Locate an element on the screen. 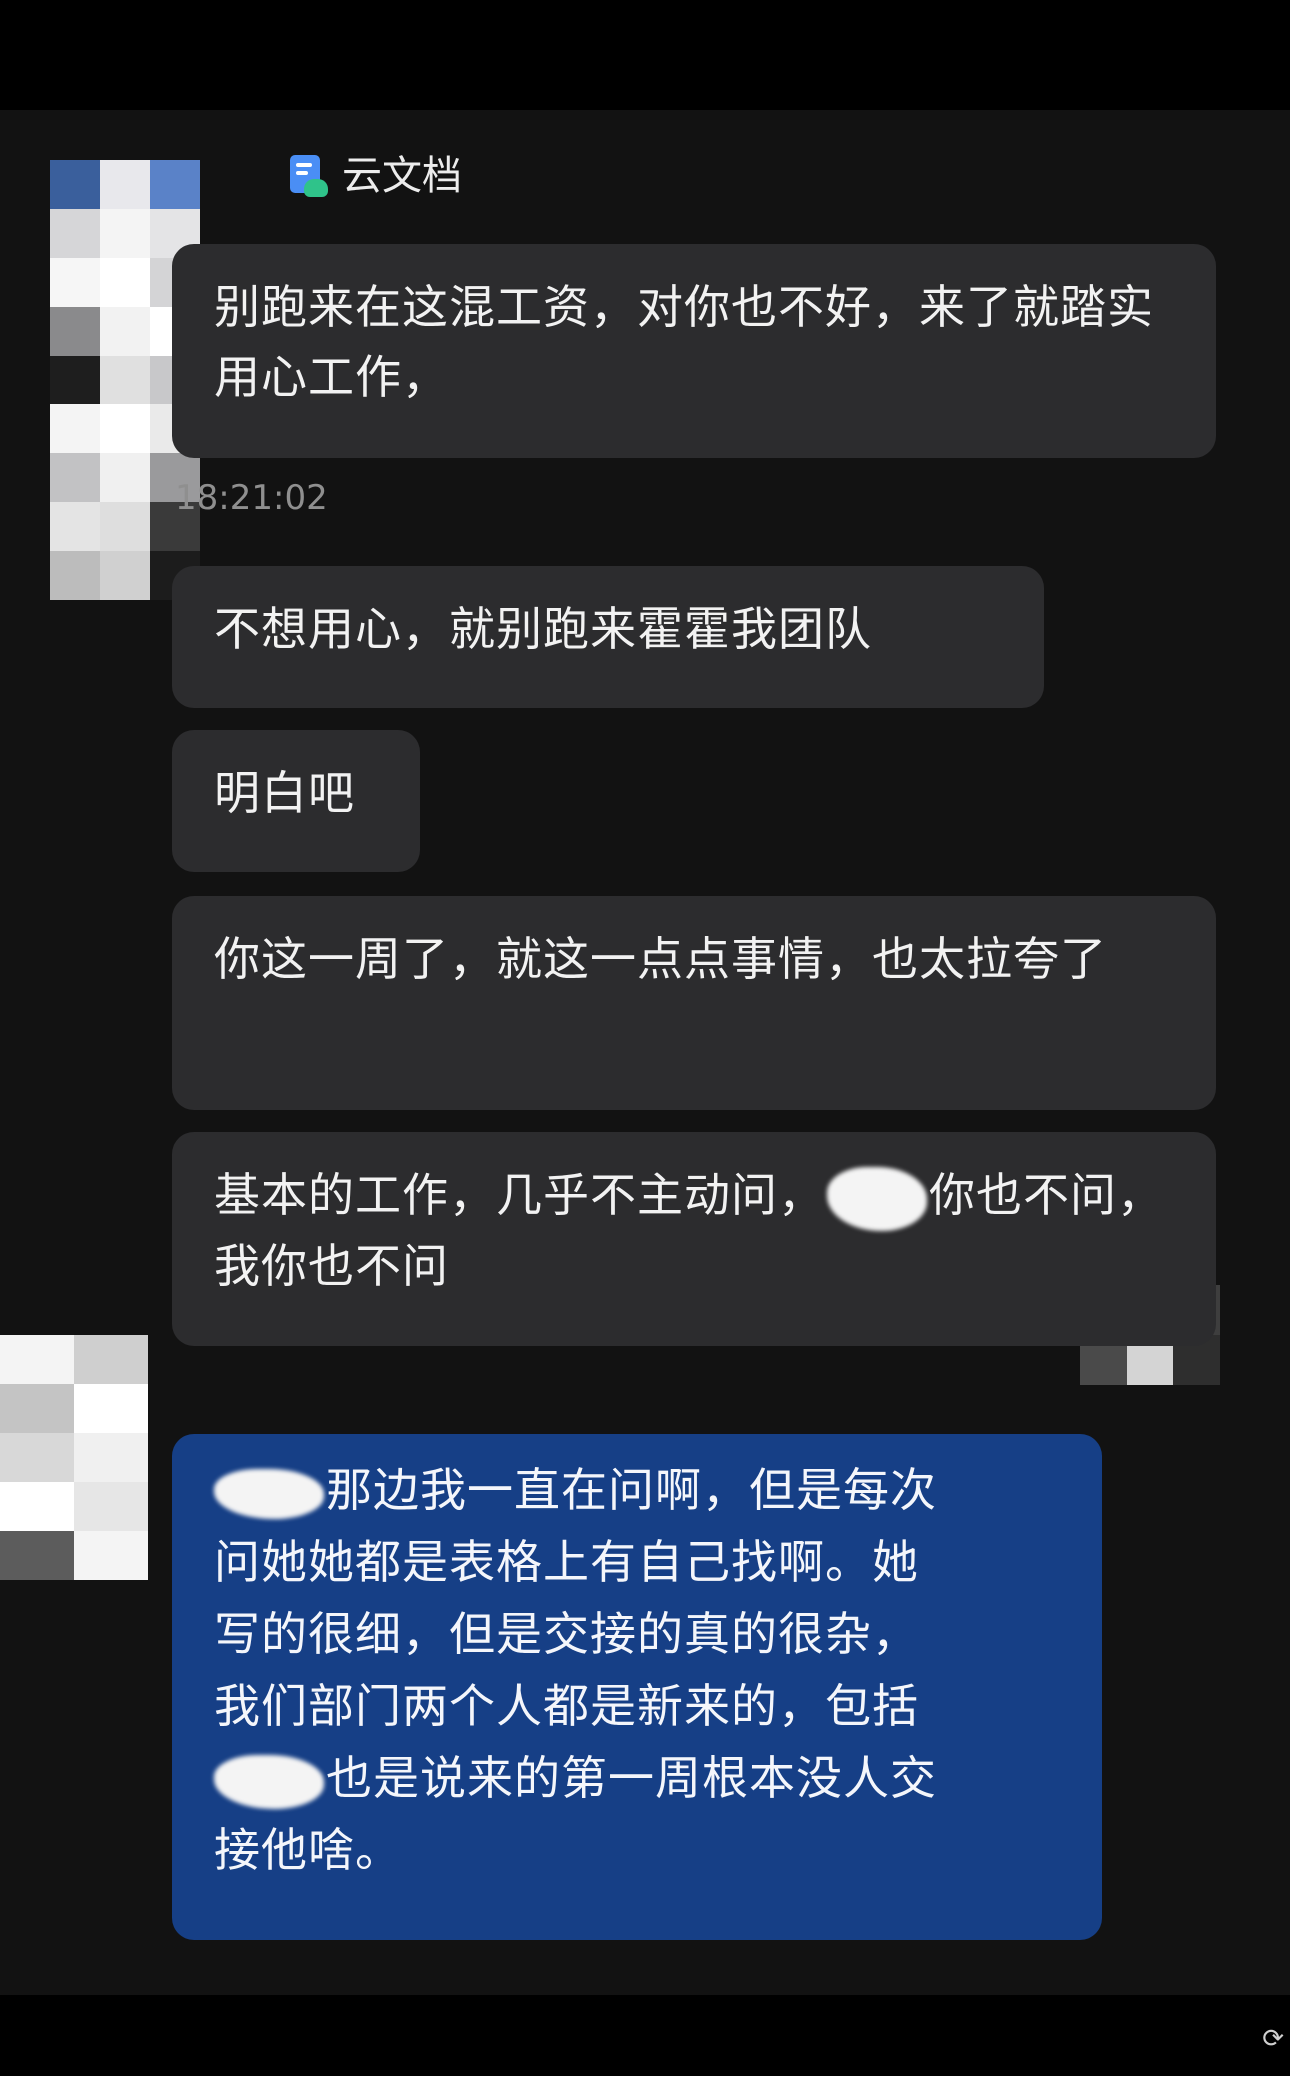 The image size is (1290, 2076). message-text: 你这一周了，就这一点点事情，也太拉夸了 is located at coordinates (660, 959).